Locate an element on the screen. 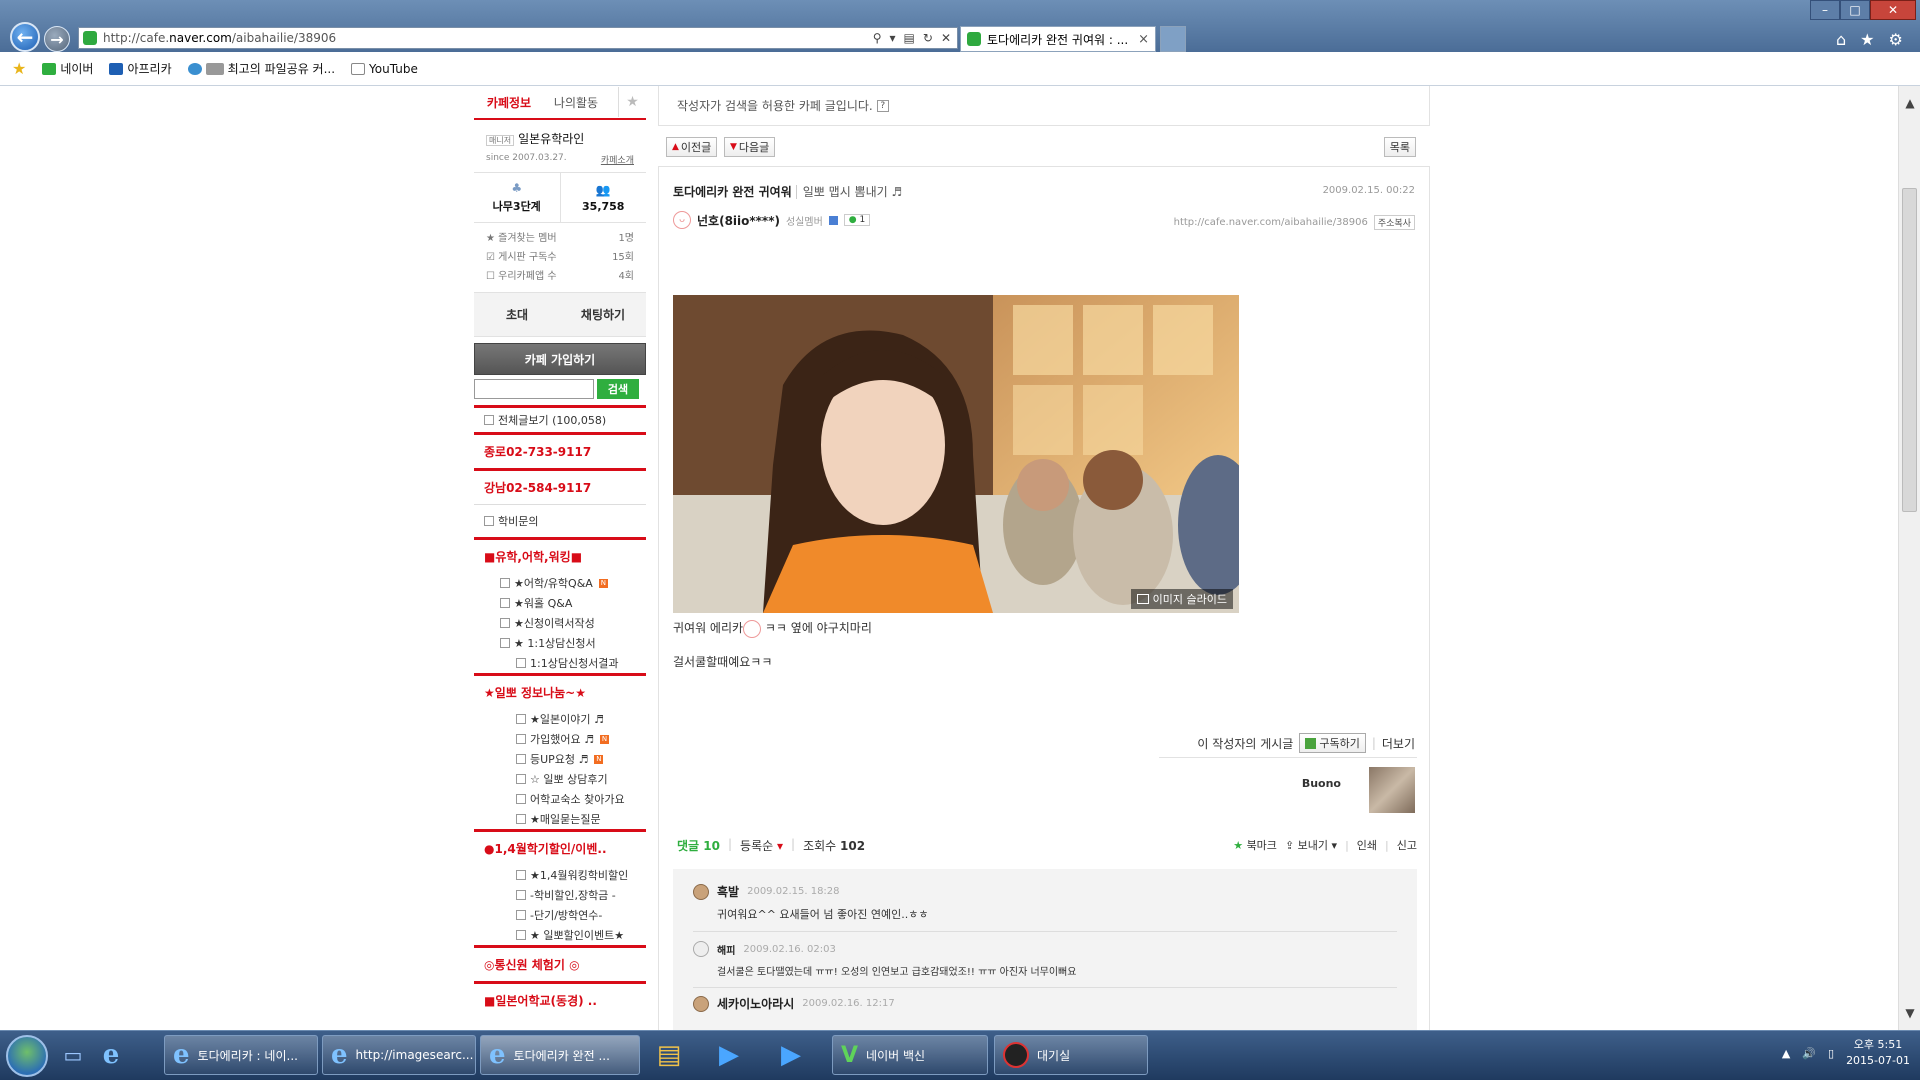  menu-item: ★신청이력서작성 is located at coordinates (560, 623).